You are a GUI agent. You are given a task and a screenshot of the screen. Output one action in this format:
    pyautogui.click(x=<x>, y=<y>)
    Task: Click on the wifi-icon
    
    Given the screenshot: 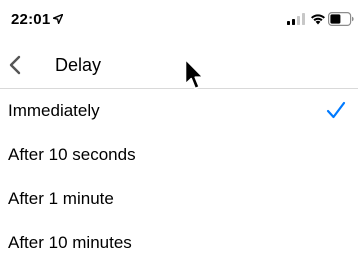 What is the action you would take?
    pyautogui.click(x=318, y=19)
    